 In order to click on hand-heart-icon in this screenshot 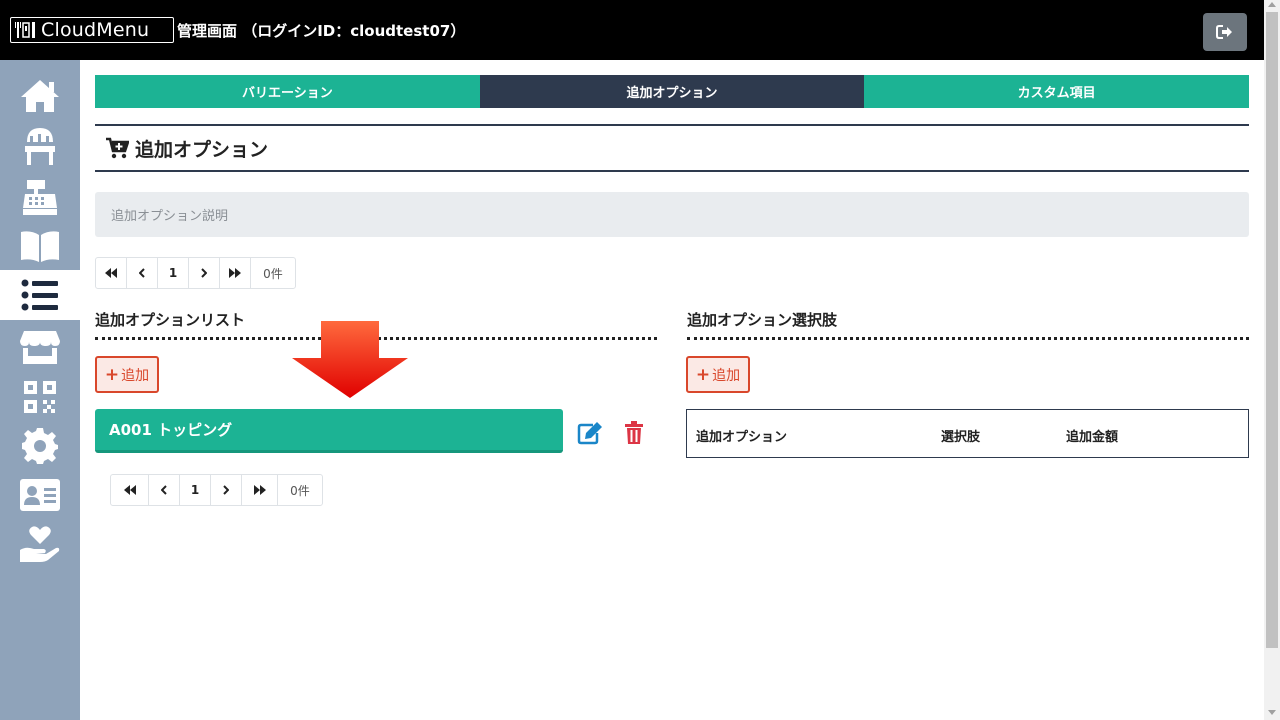, I will do `click(40, 544)`.